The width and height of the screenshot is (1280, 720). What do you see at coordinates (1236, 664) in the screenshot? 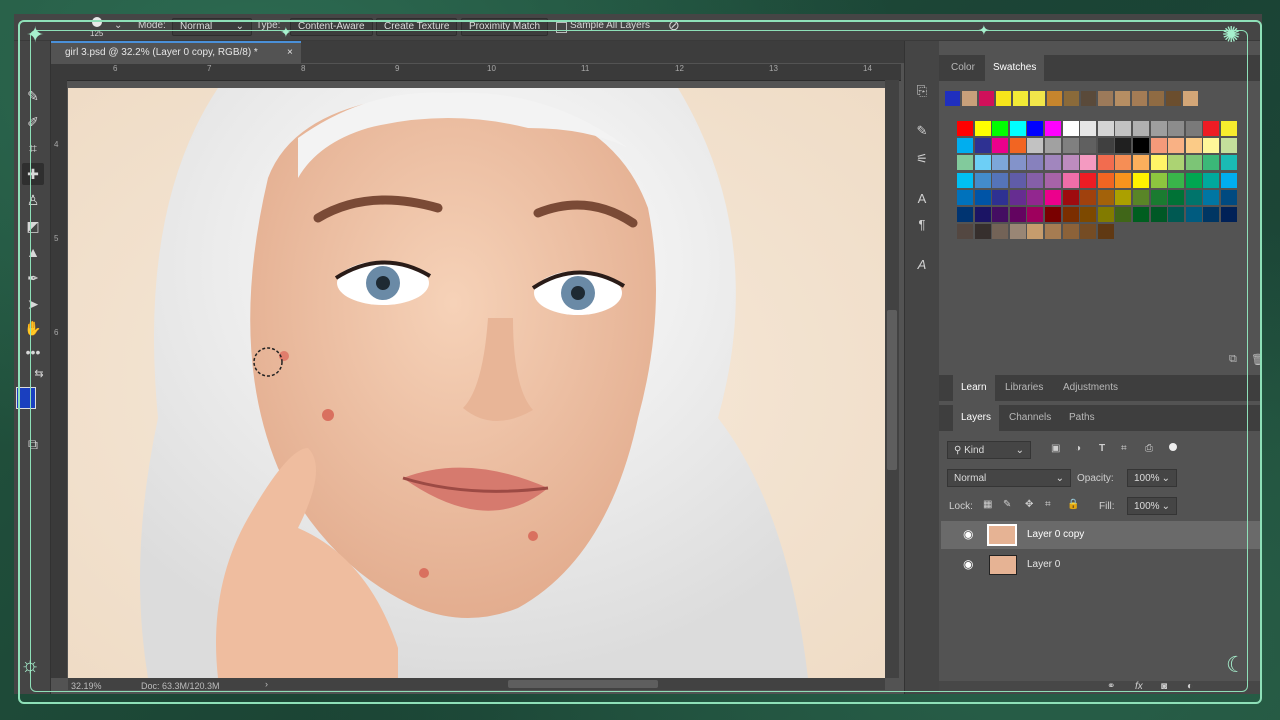
I see `moon-icon: ☾` at bounding box center [1236, 664].